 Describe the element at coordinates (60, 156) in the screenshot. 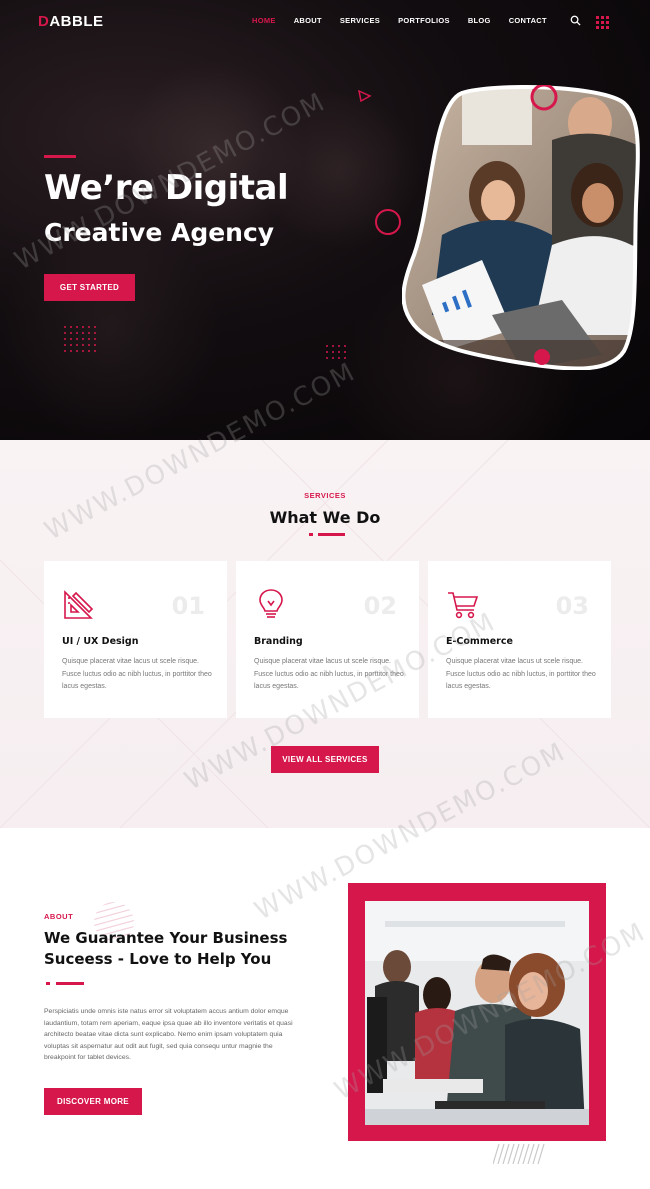

I see `hero-accent-line` at that location.